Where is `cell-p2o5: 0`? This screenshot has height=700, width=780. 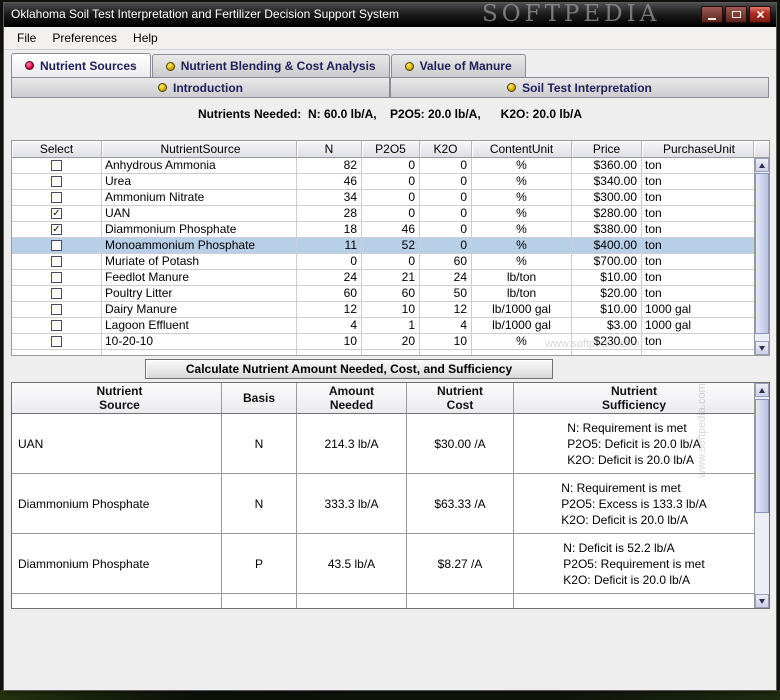
cell-p2o5: 0 is located at coordinates (391, 182).